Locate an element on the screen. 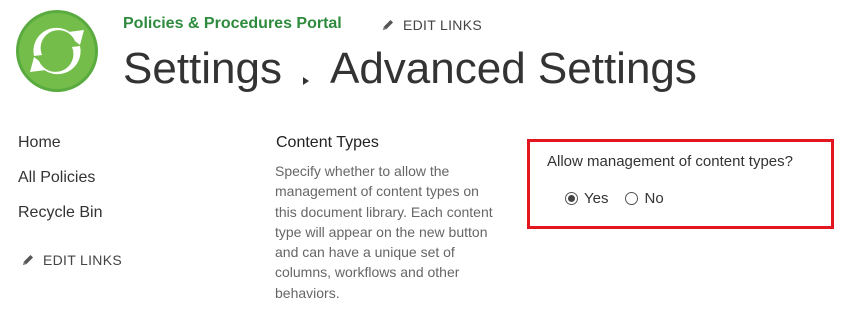  radio-yes-label: Yes is located at coordinates (596, 198).